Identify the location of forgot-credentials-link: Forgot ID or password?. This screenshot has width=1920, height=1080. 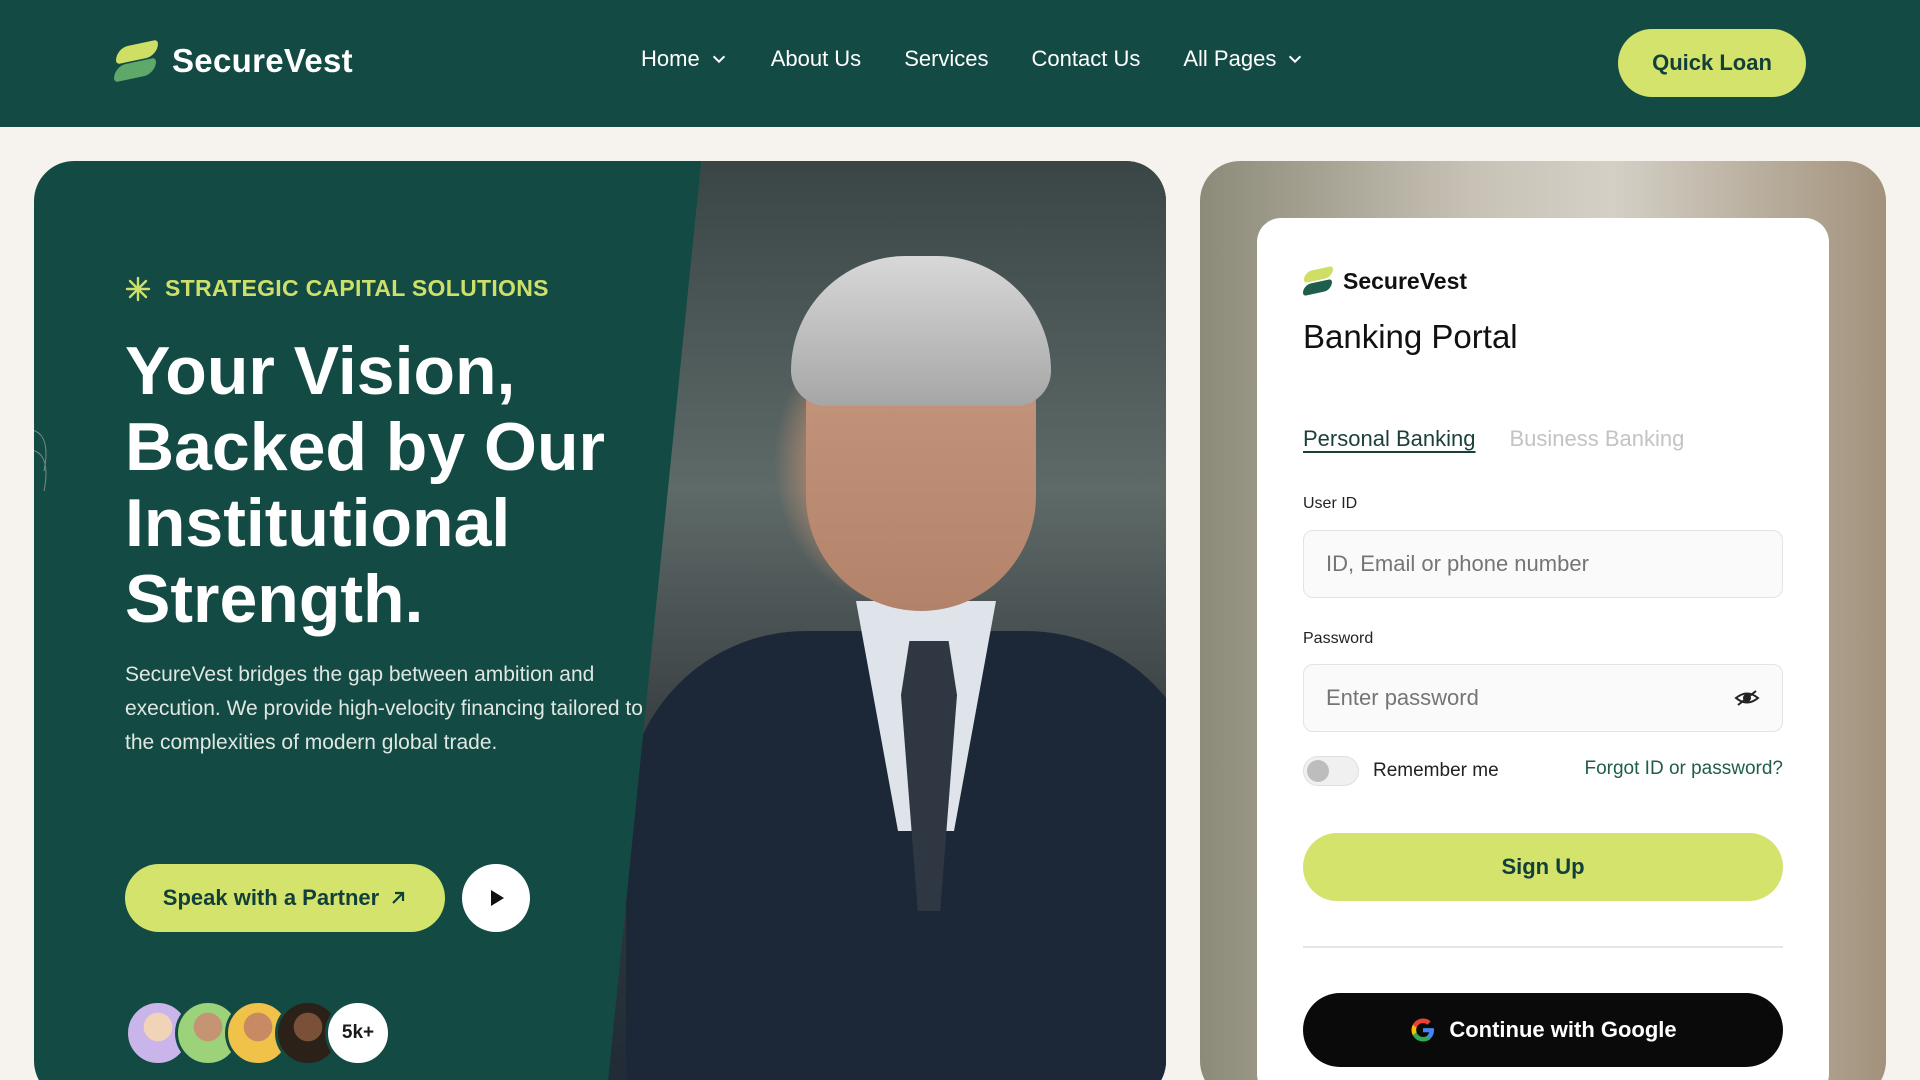
(1683, 769).